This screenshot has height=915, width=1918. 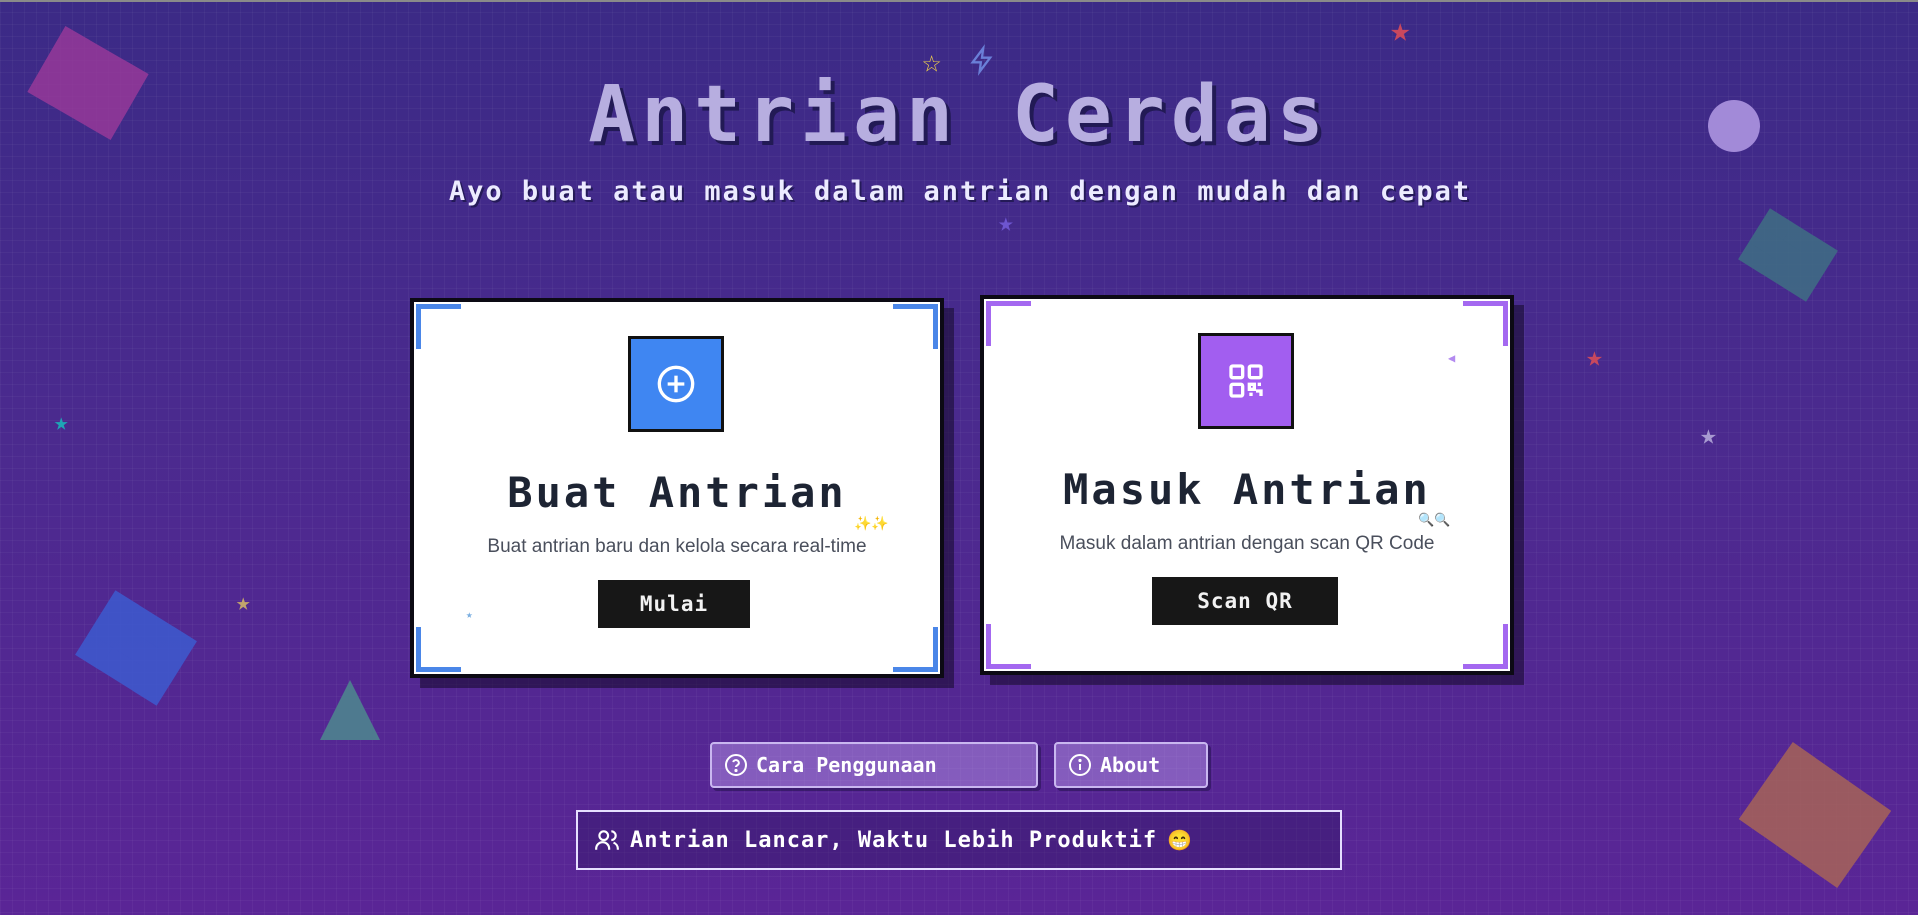 I want to click on top-border, so click(x=959, y=1).